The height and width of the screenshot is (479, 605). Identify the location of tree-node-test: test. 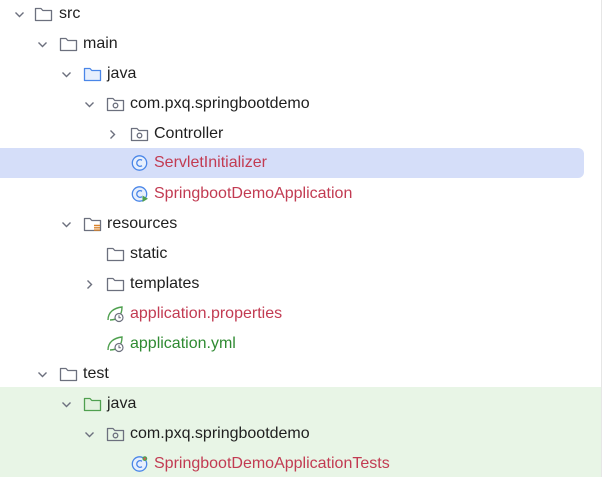
(300, 374).